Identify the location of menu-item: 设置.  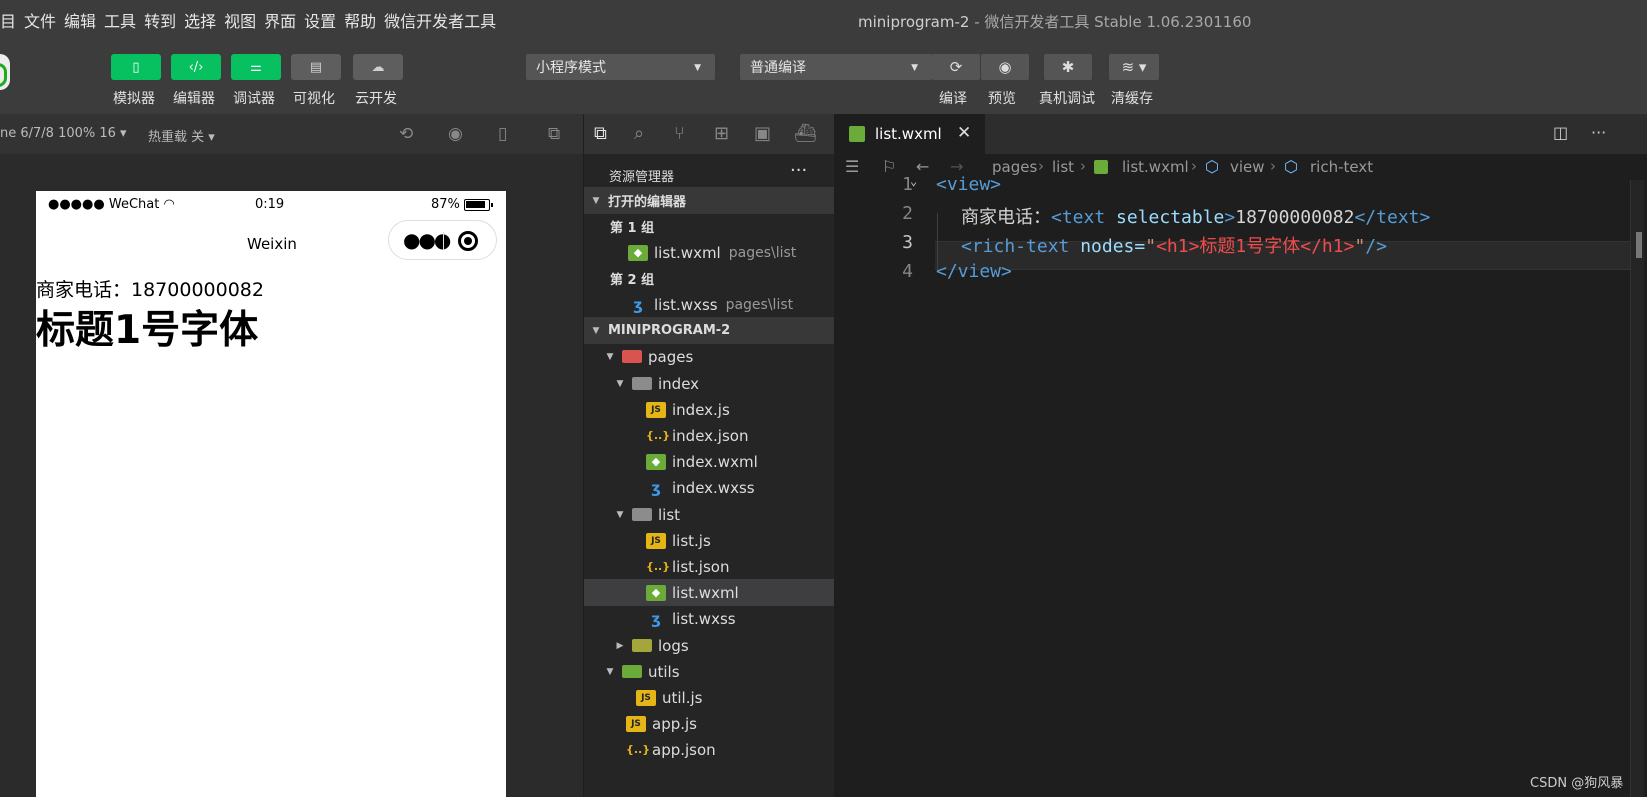
(320, 20).